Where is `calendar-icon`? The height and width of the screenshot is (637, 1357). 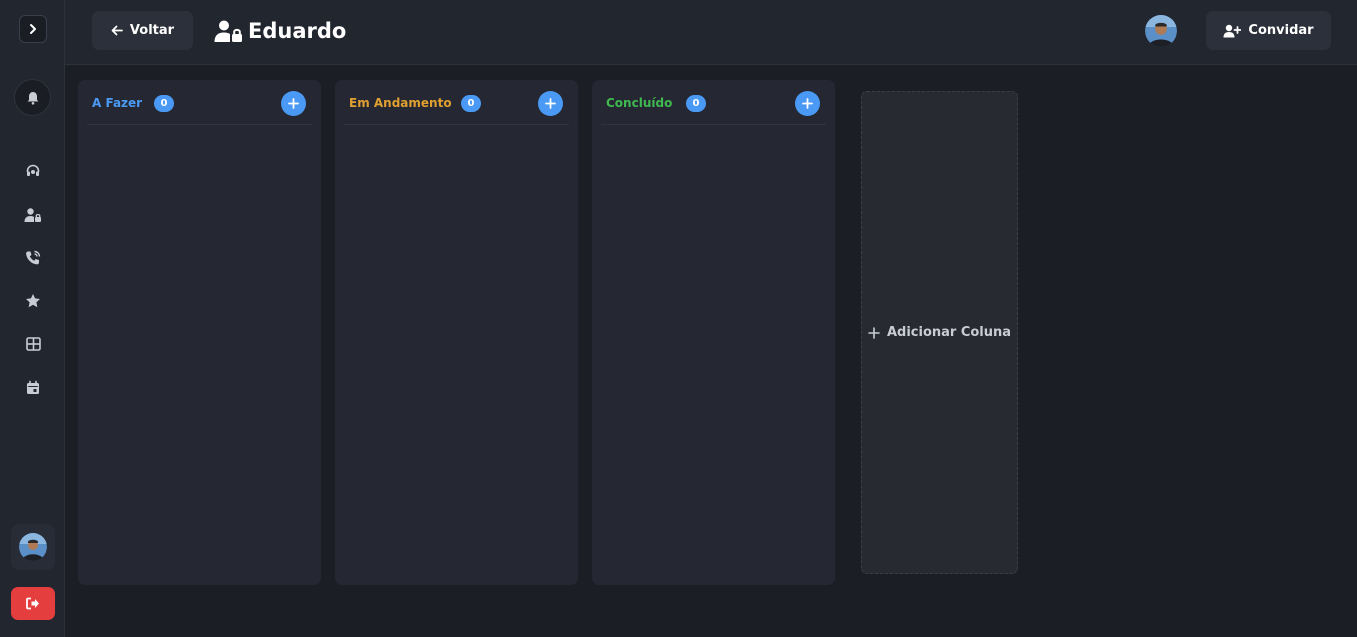
calendar-icon is located at coordinates (33, 387).